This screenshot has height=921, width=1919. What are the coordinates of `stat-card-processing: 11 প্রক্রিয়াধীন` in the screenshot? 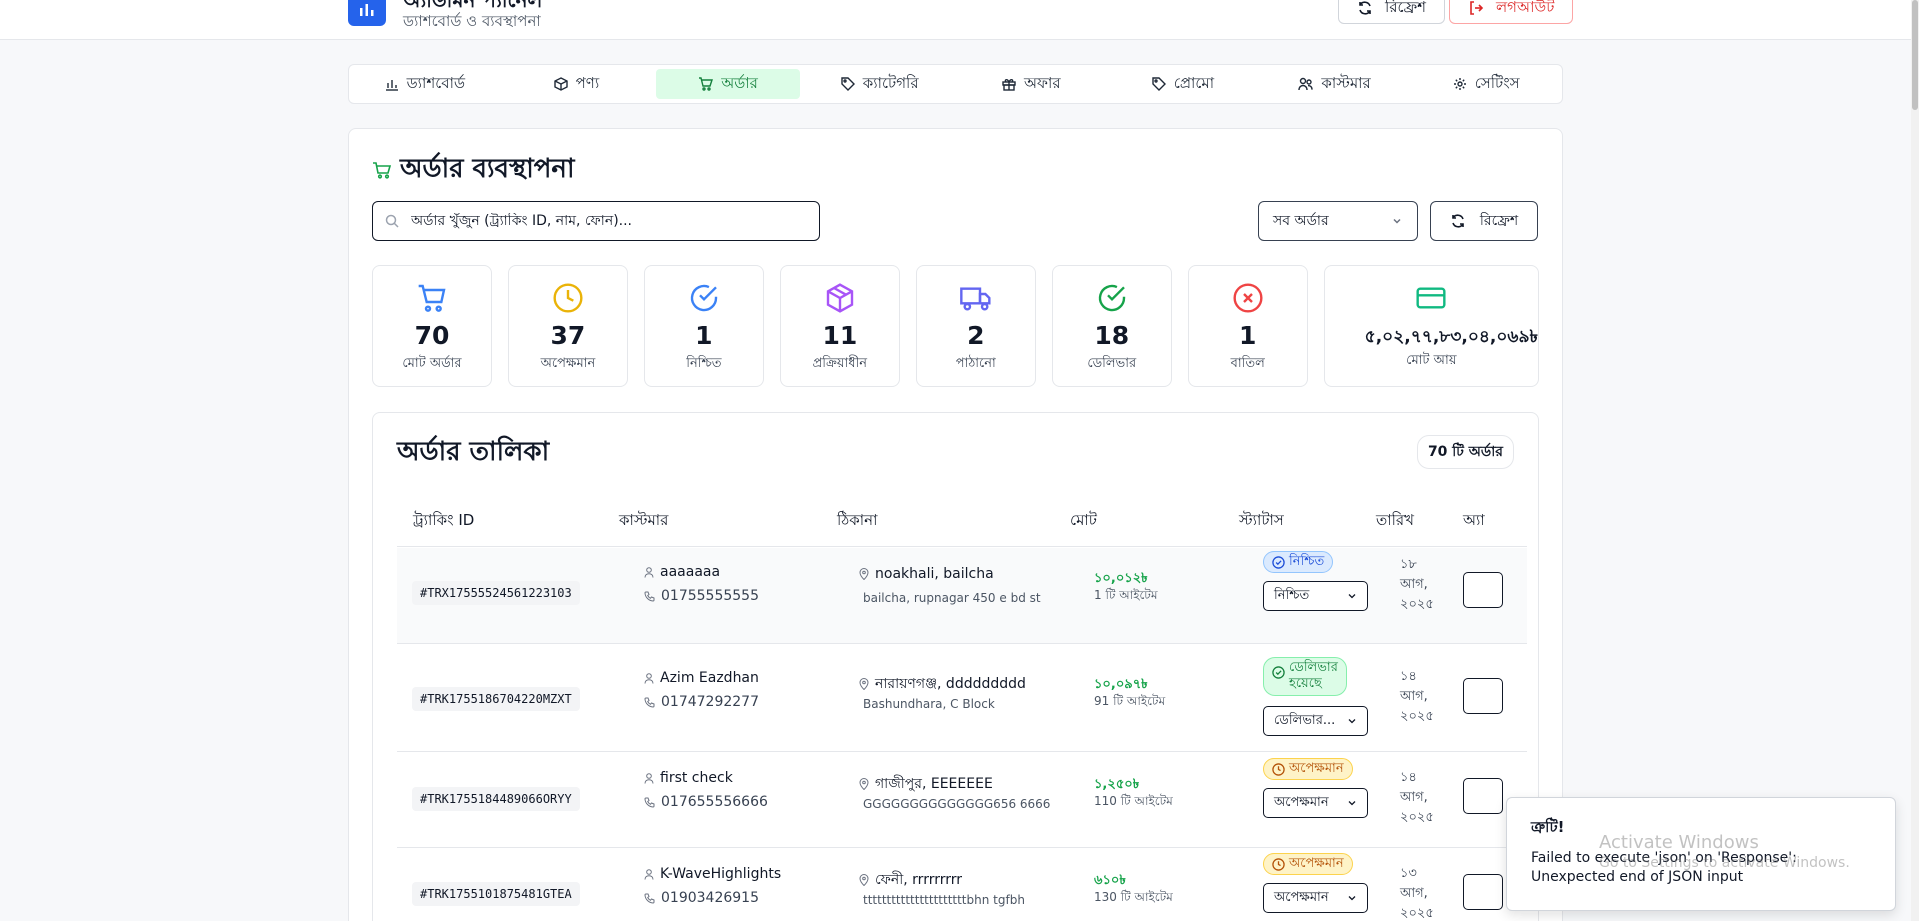 It's located at (839, 326).